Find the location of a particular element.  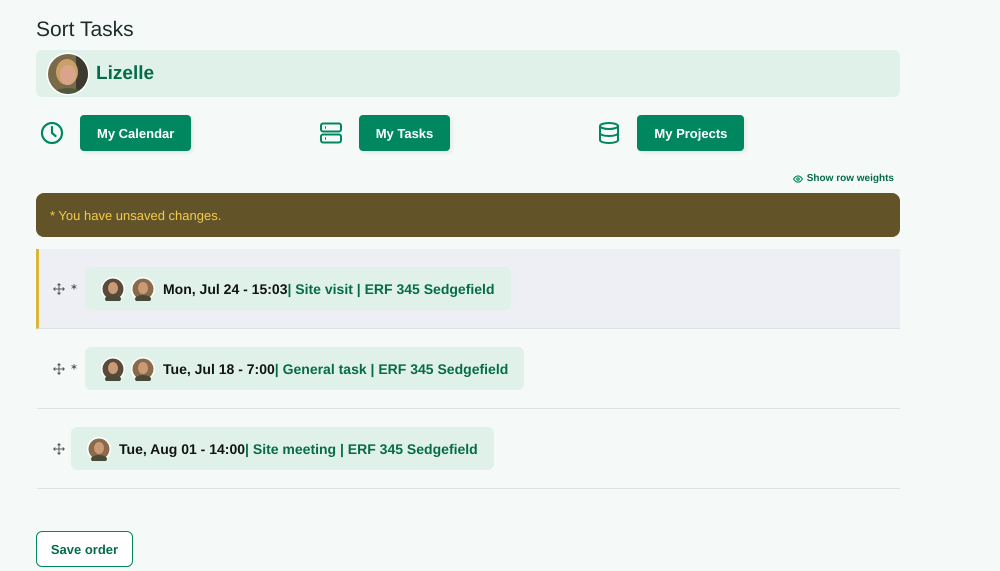

task-details: | General task | ERF 345 Sedgefield is located at coordinates (391, 368).